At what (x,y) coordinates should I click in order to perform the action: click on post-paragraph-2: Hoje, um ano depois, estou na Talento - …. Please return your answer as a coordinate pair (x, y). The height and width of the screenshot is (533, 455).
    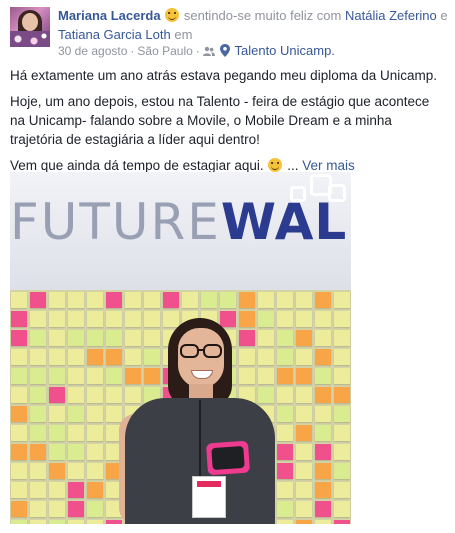
    Looking at the image, I should click on (220, 120).